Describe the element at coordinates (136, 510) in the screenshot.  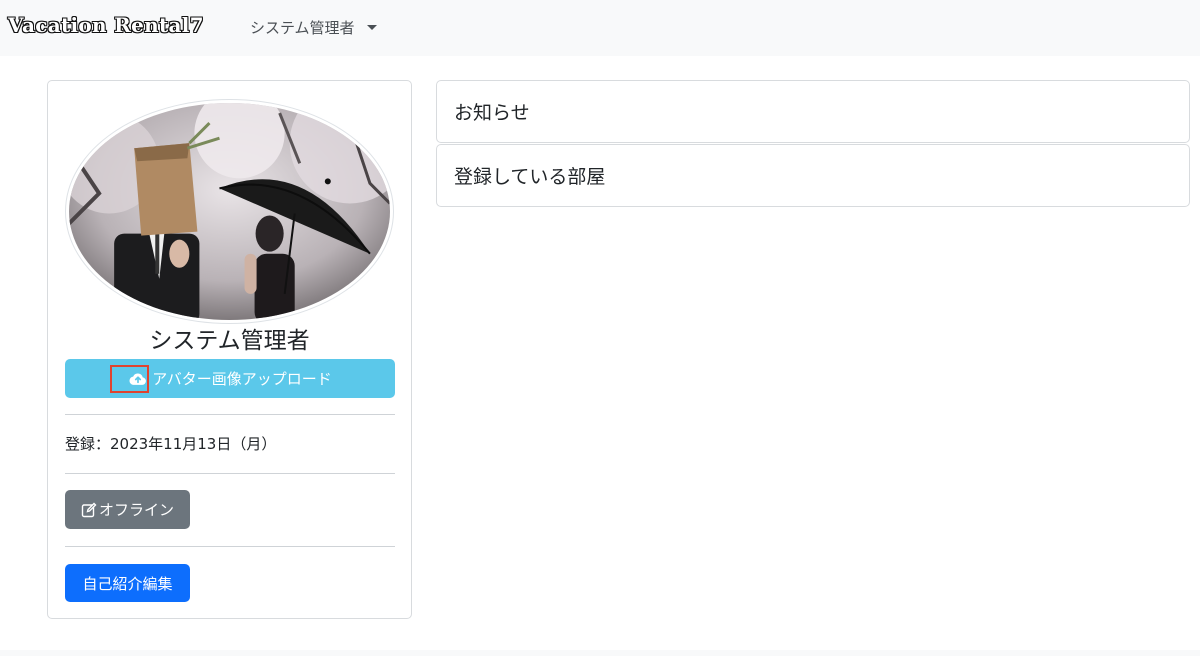
I see `status-offline-label: オフライン` at that location.